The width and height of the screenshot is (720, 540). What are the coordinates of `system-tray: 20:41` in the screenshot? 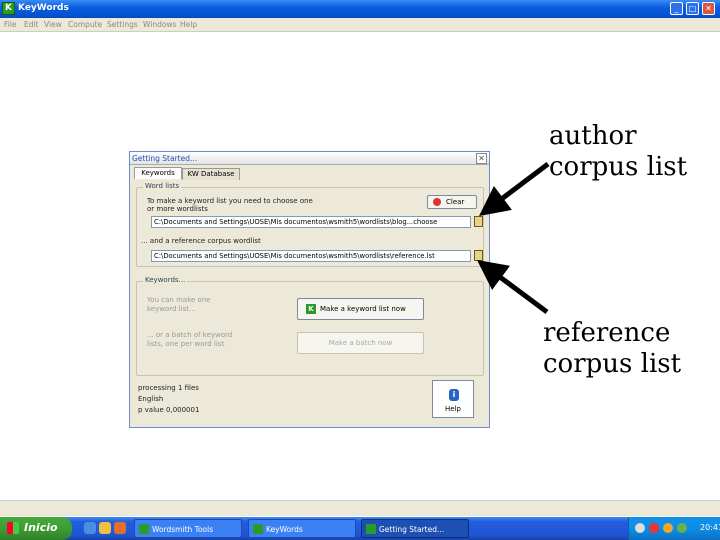 It's located at (674, 528).